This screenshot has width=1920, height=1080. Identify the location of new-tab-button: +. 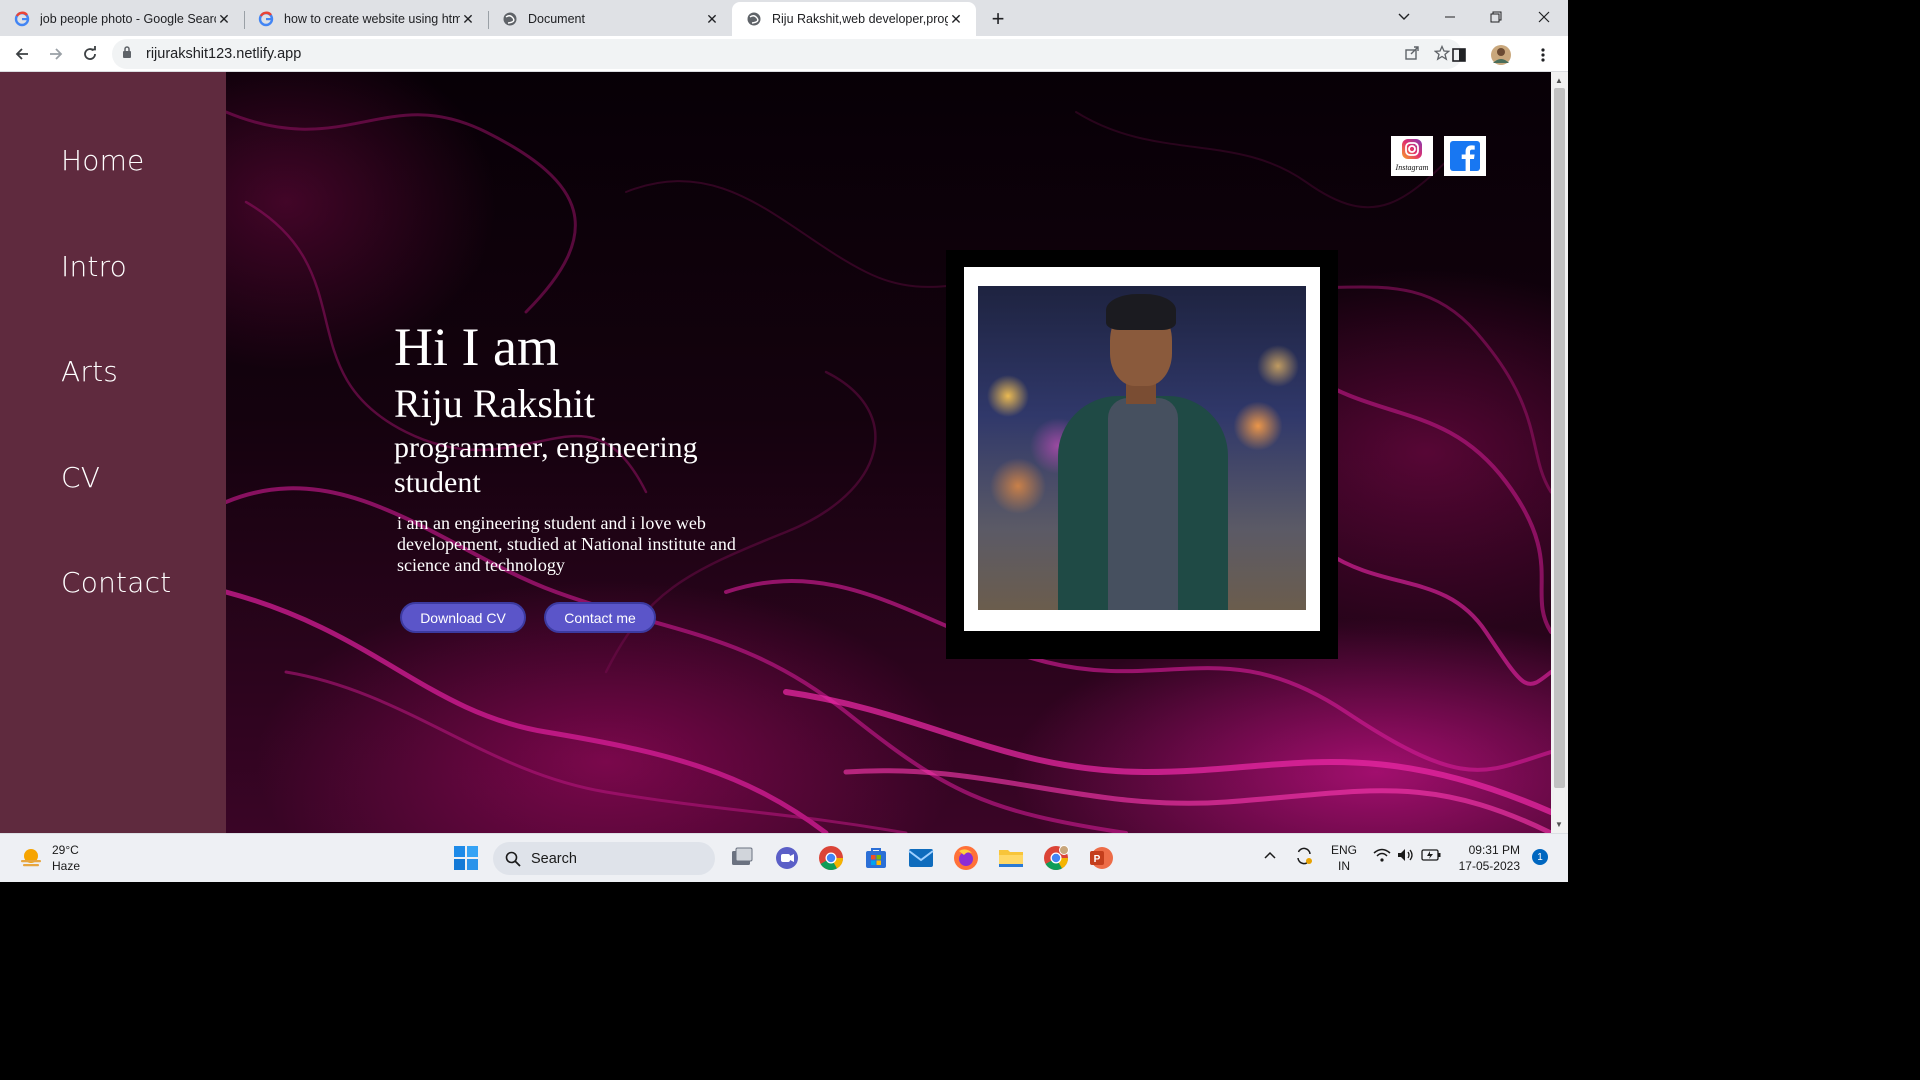
(998, 19).